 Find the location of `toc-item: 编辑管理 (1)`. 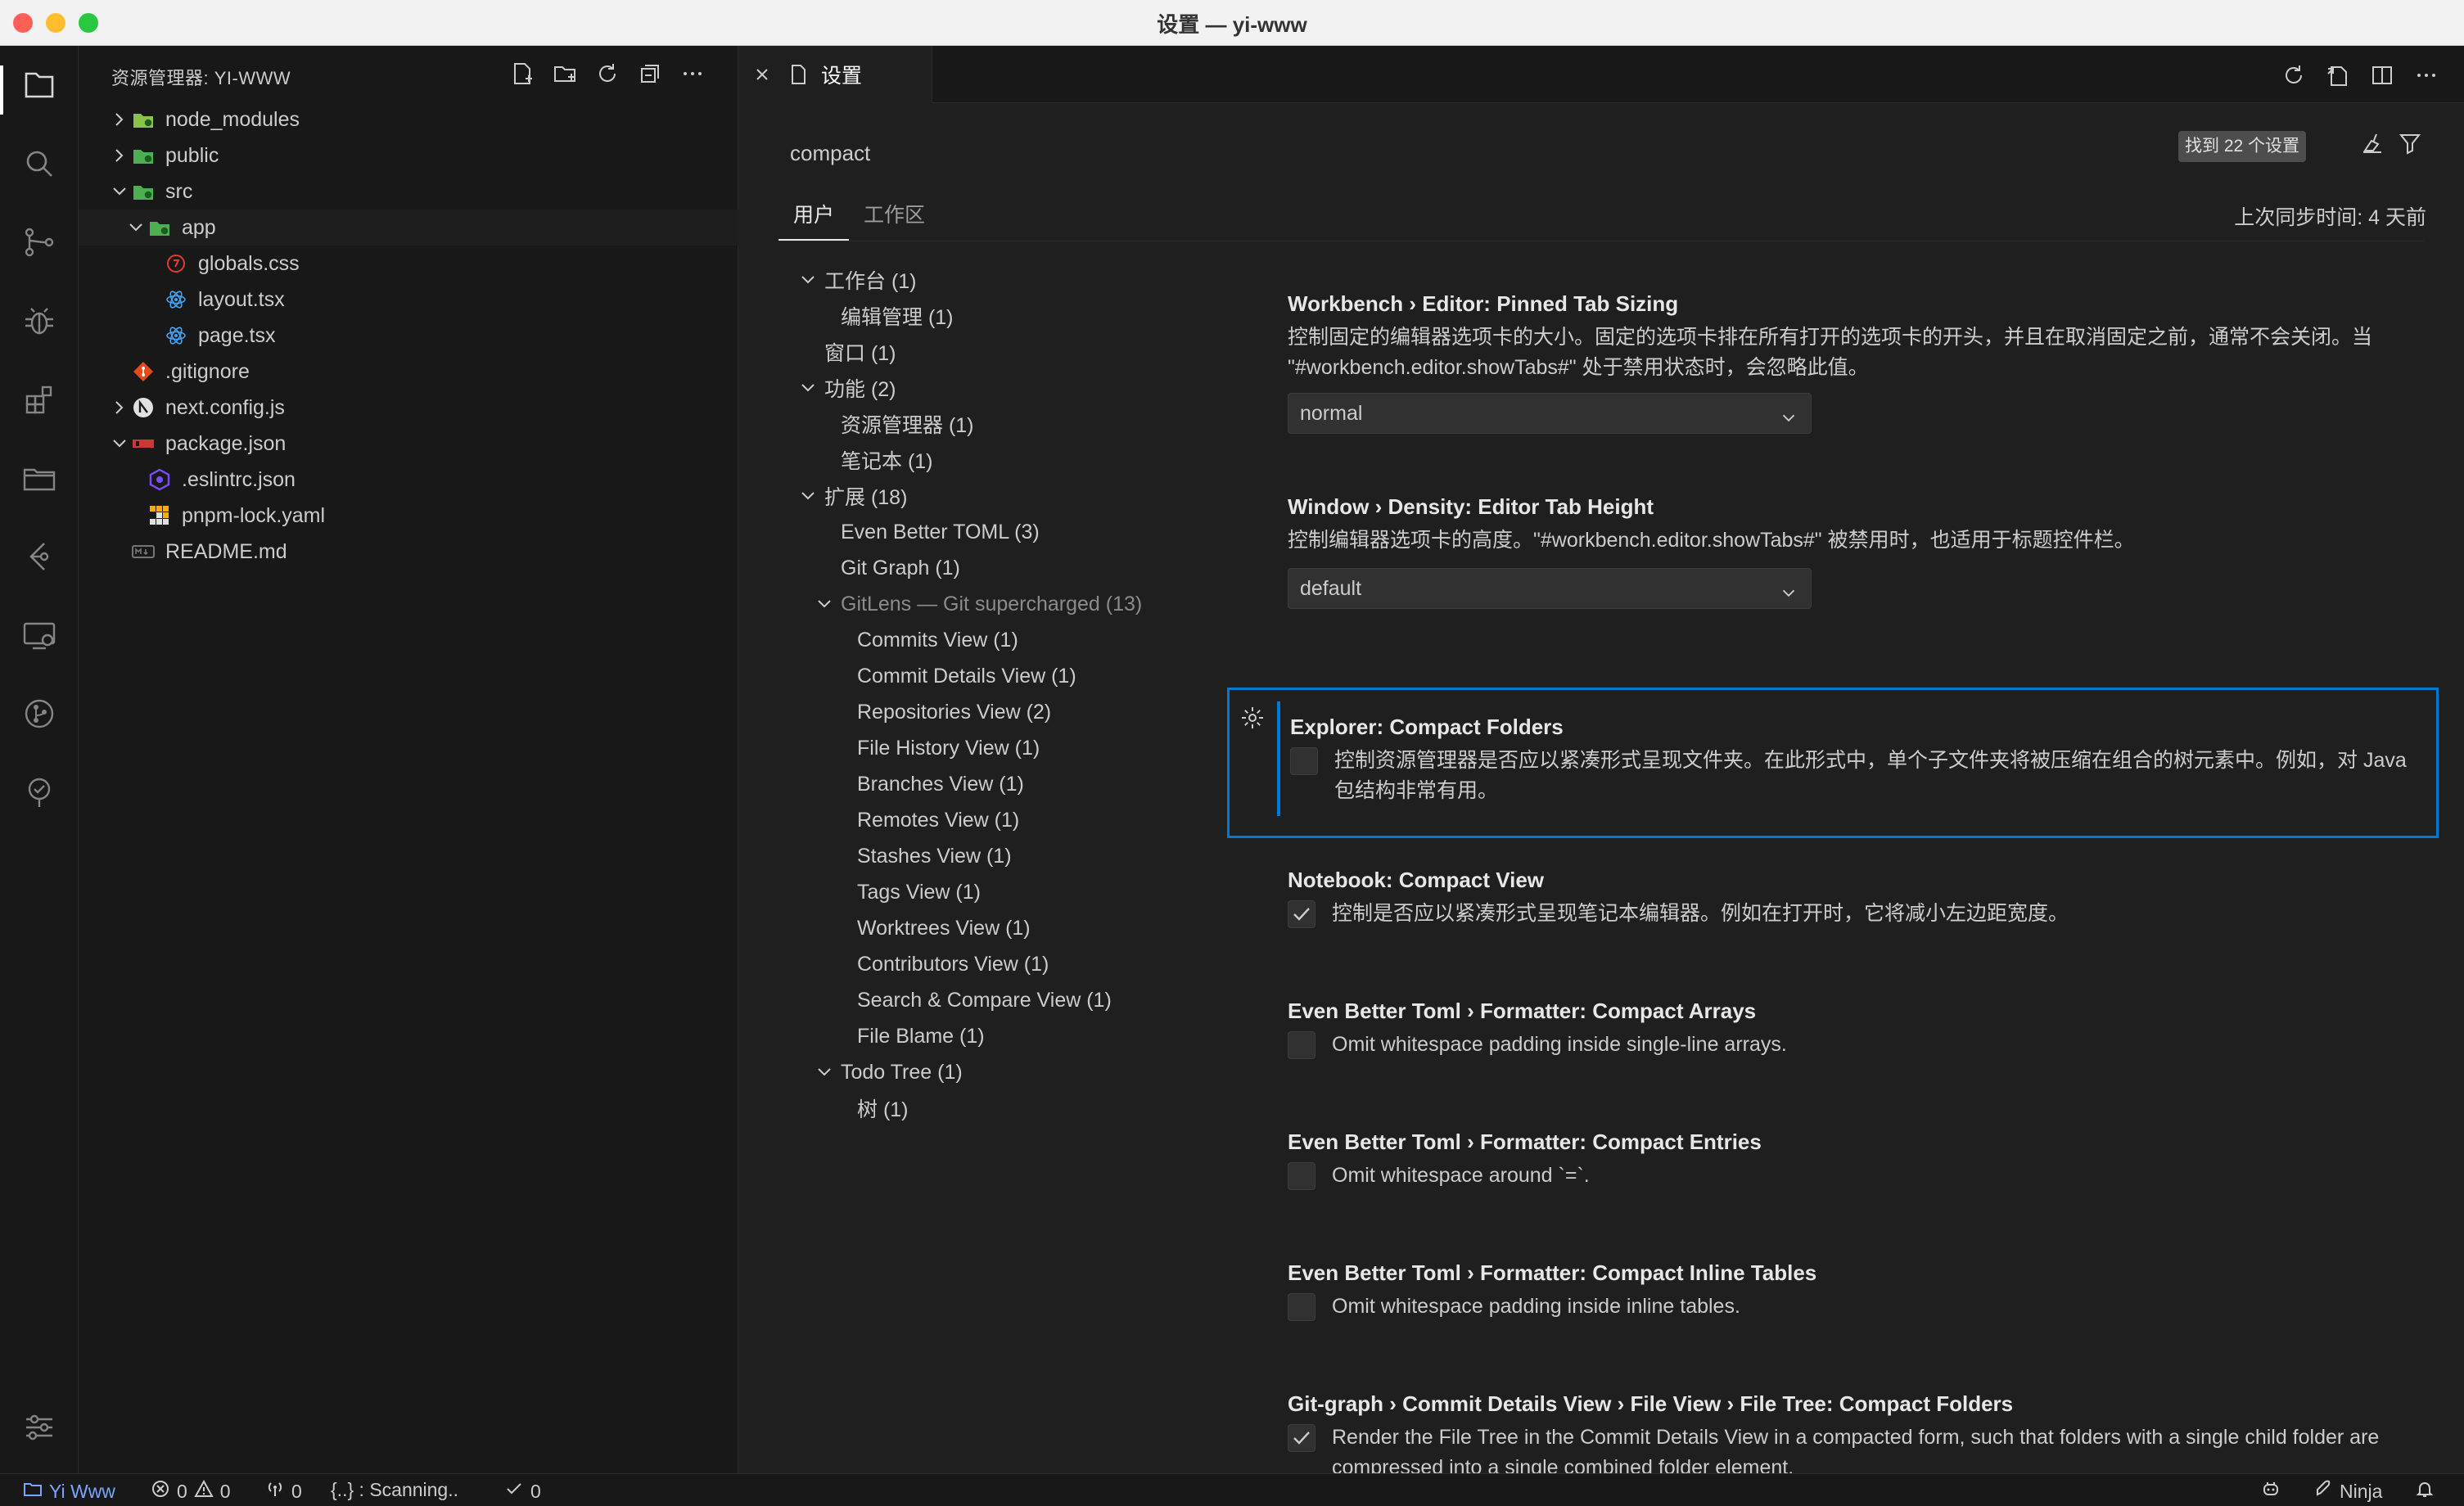

toc-item: 编辑管理 (1) is located at coordinates (976, 316).